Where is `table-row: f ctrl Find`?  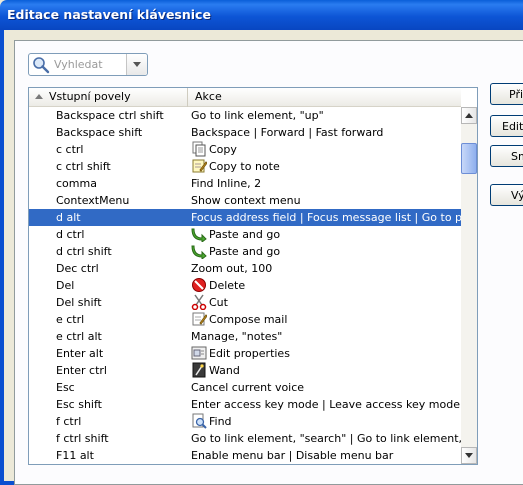
table-row: f ctrl Find is located at coordinates (245, 421).